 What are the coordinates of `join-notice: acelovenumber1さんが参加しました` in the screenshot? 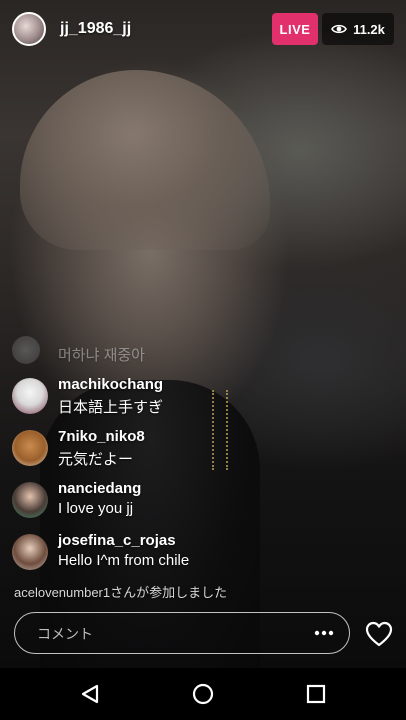 It's located at (121, 592).